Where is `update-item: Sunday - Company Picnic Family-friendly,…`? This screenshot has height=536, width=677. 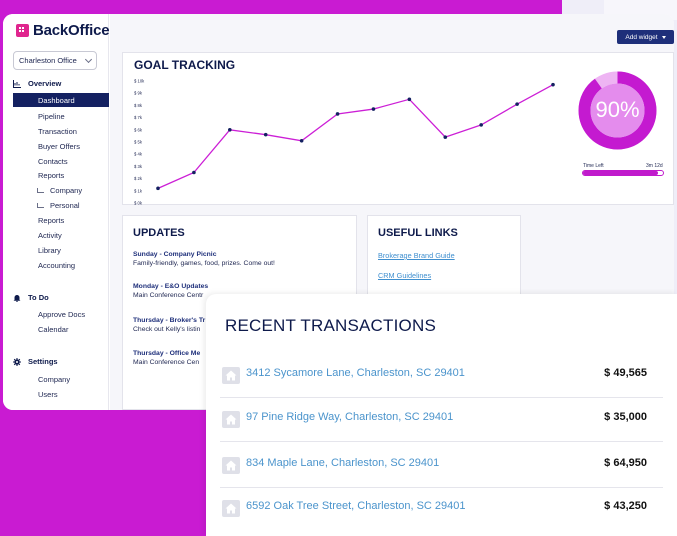
update-item: Sunday - Company Picnic Family-friendly,… is located at coordinates (243, 259).